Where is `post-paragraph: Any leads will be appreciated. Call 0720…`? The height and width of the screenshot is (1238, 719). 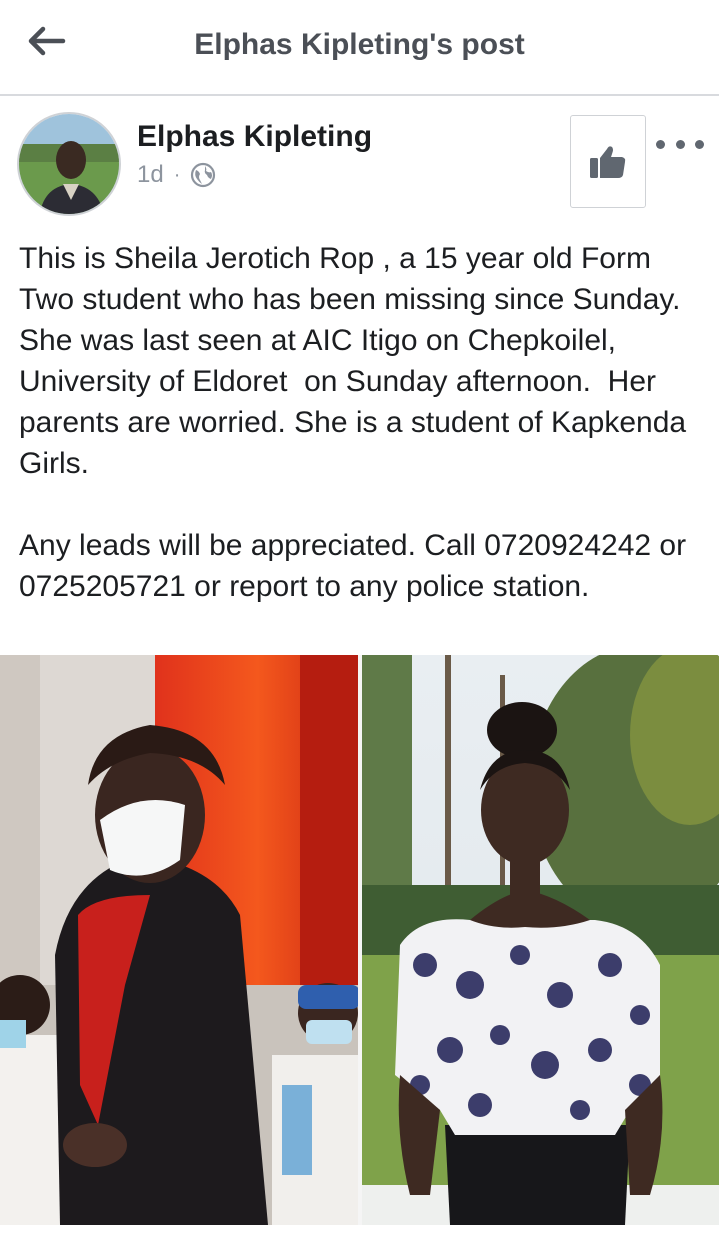 post-paragraph: Any leads will be appreciated. Call 0720… is located at coordinates (357, 566).